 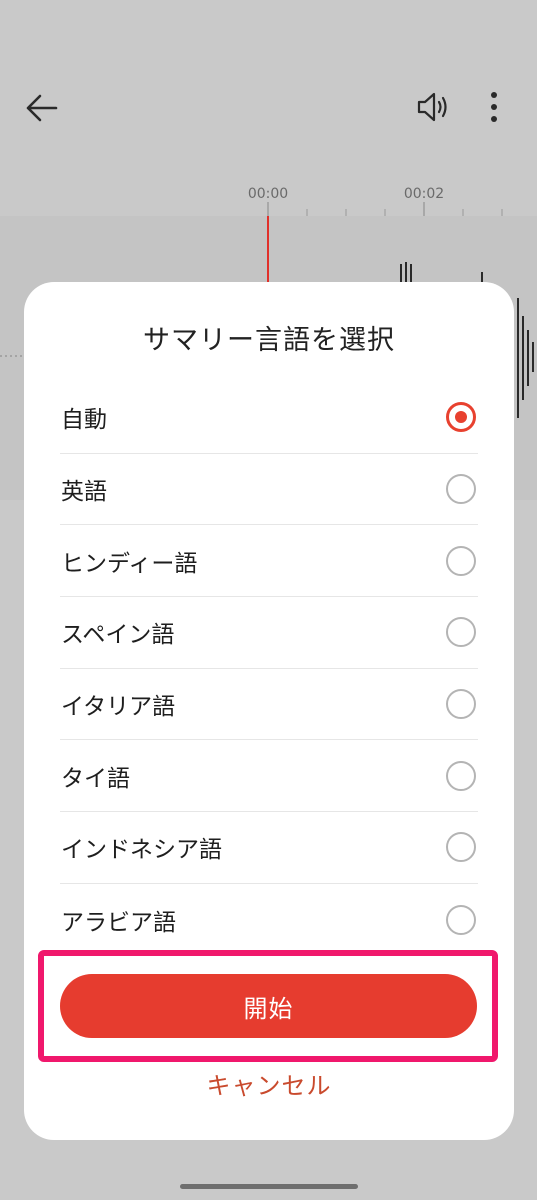 What do you see at coordinates (118, 707) in the screenshot?
I see `option-label: イタリア語` at bounding box center [118, 707].